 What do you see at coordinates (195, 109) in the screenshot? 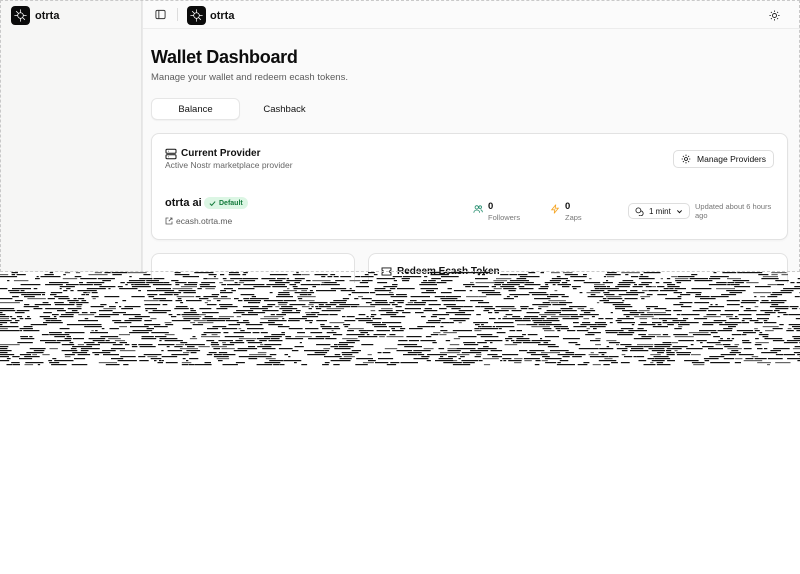
I see `tab-balance: Balance` at bounding box center [195, 109].